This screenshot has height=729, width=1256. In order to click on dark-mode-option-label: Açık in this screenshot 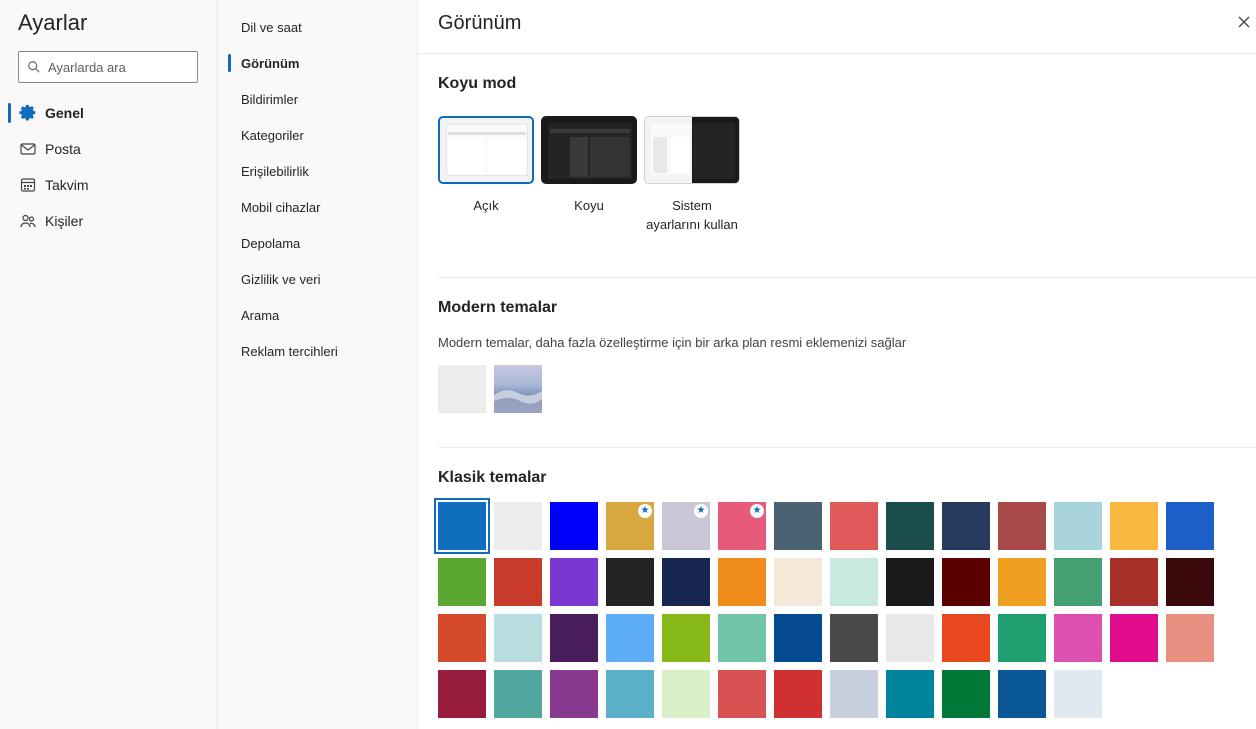, I will do `click(486, 205)`.